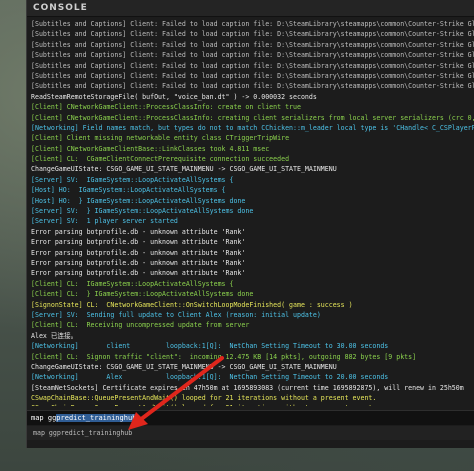  Describe the element at coordinates (54, 335) in the screenshot. I see `log-line: Alex 已连接。` at that location.